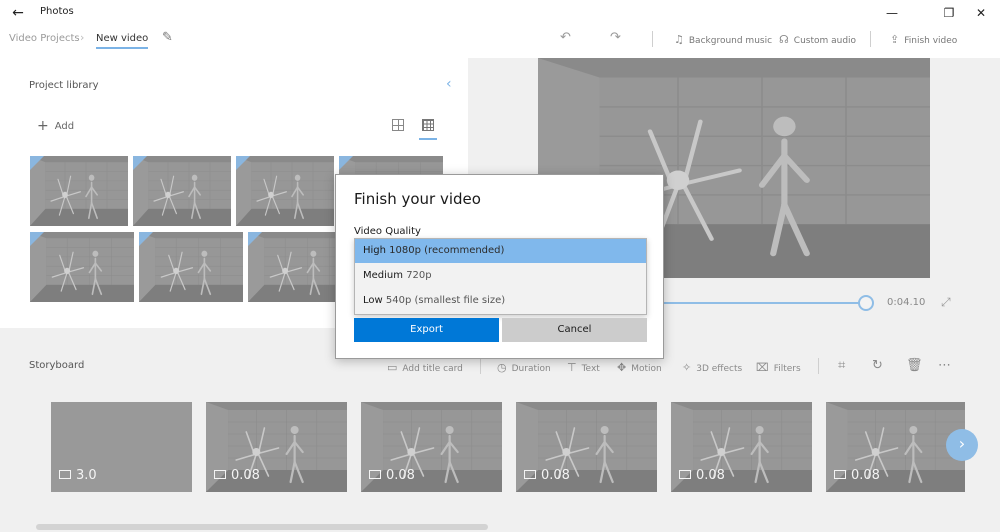  Describe the element at coordinates (758, 303) in the screenshot. I see `playback-track` at that location.